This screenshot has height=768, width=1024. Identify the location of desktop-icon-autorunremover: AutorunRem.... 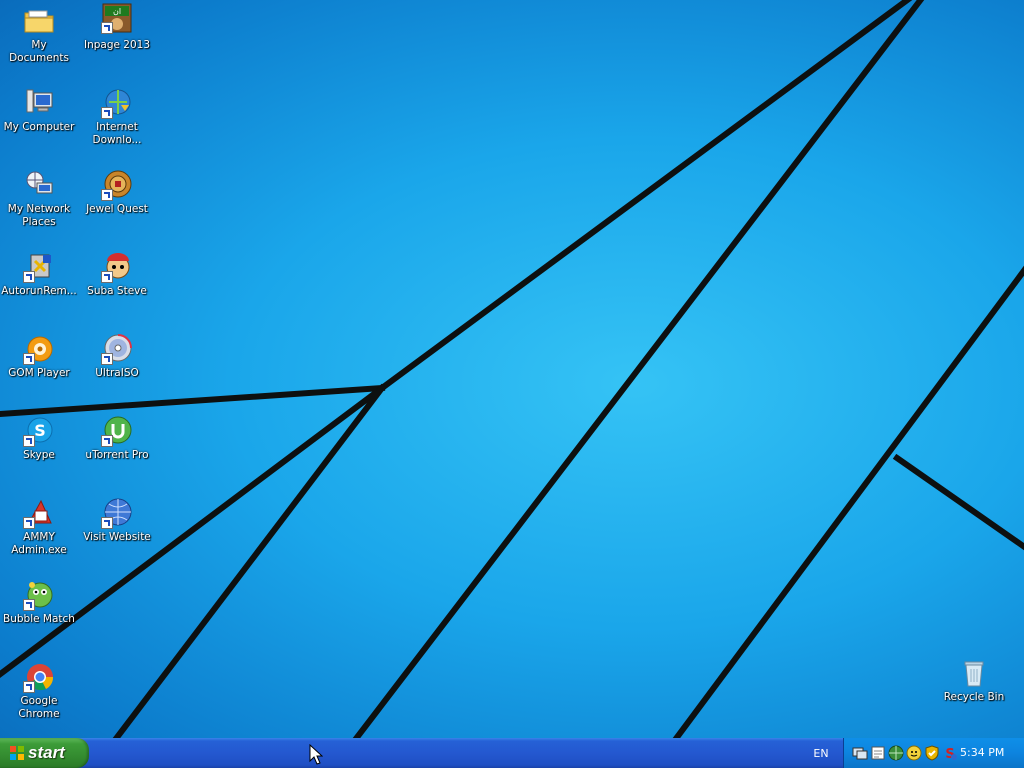
(39, 274).